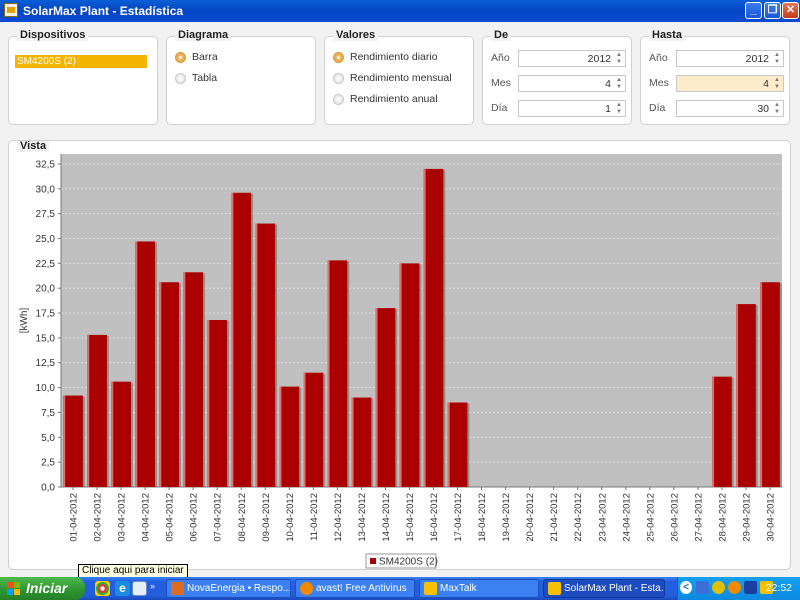 The height and width of the screenshot is (600, 800). I want to click on x-tick-label: 13-04-2012, so click(362, 517).